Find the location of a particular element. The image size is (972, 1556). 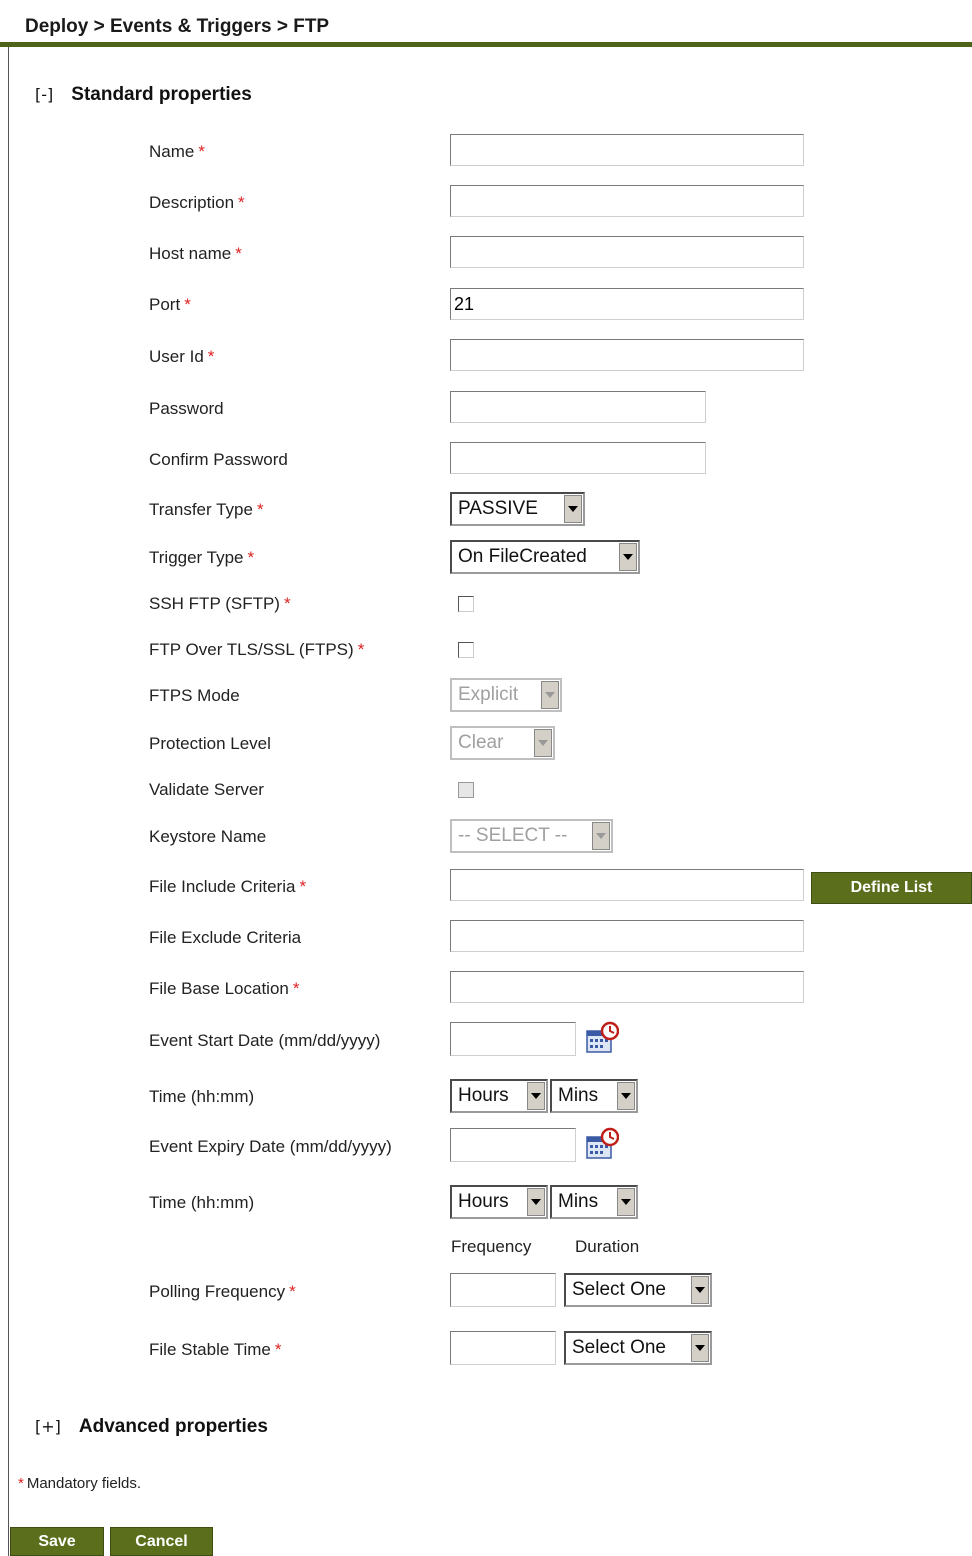

page-header: Deploy > Events & Triggers > FTP is located at coordinates (486, 23).